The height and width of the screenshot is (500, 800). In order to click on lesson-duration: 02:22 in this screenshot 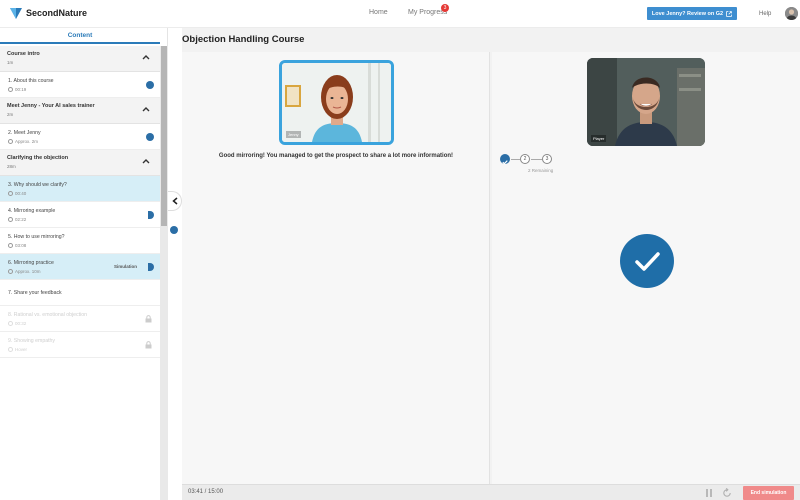, I will do `click(21, 219)`.